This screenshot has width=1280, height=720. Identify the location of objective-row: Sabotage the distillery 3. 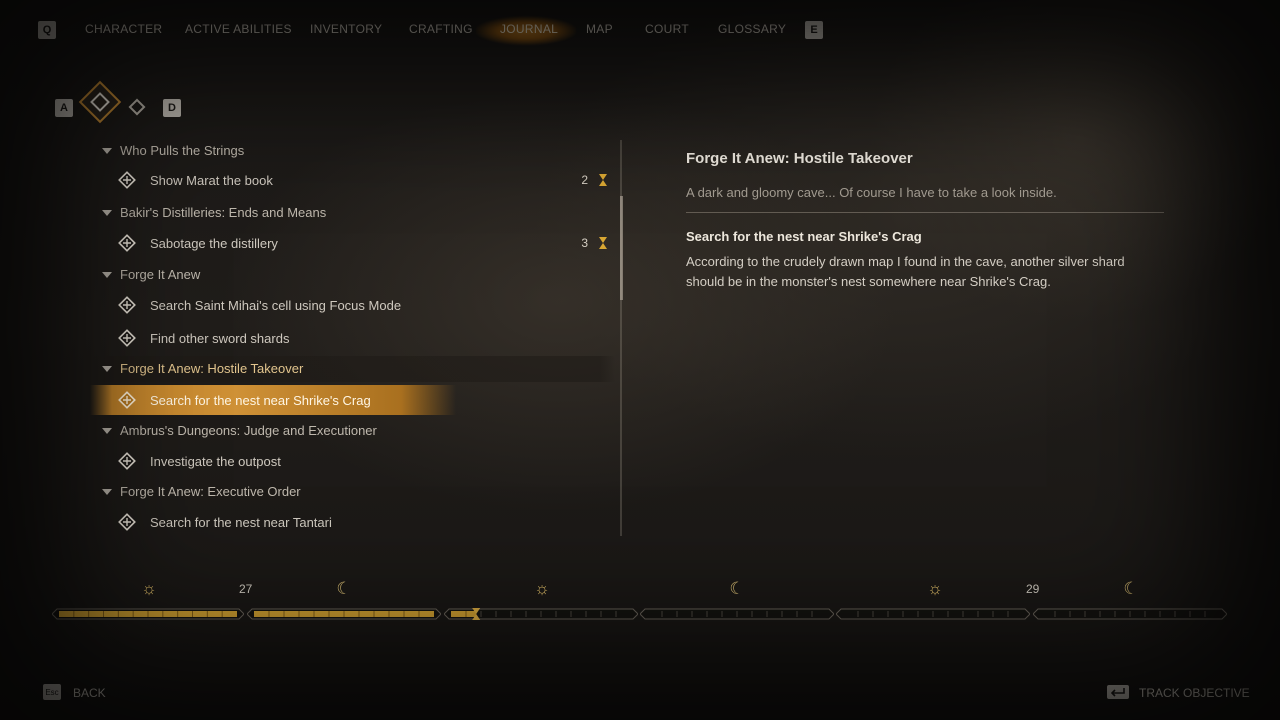
(310, 244).